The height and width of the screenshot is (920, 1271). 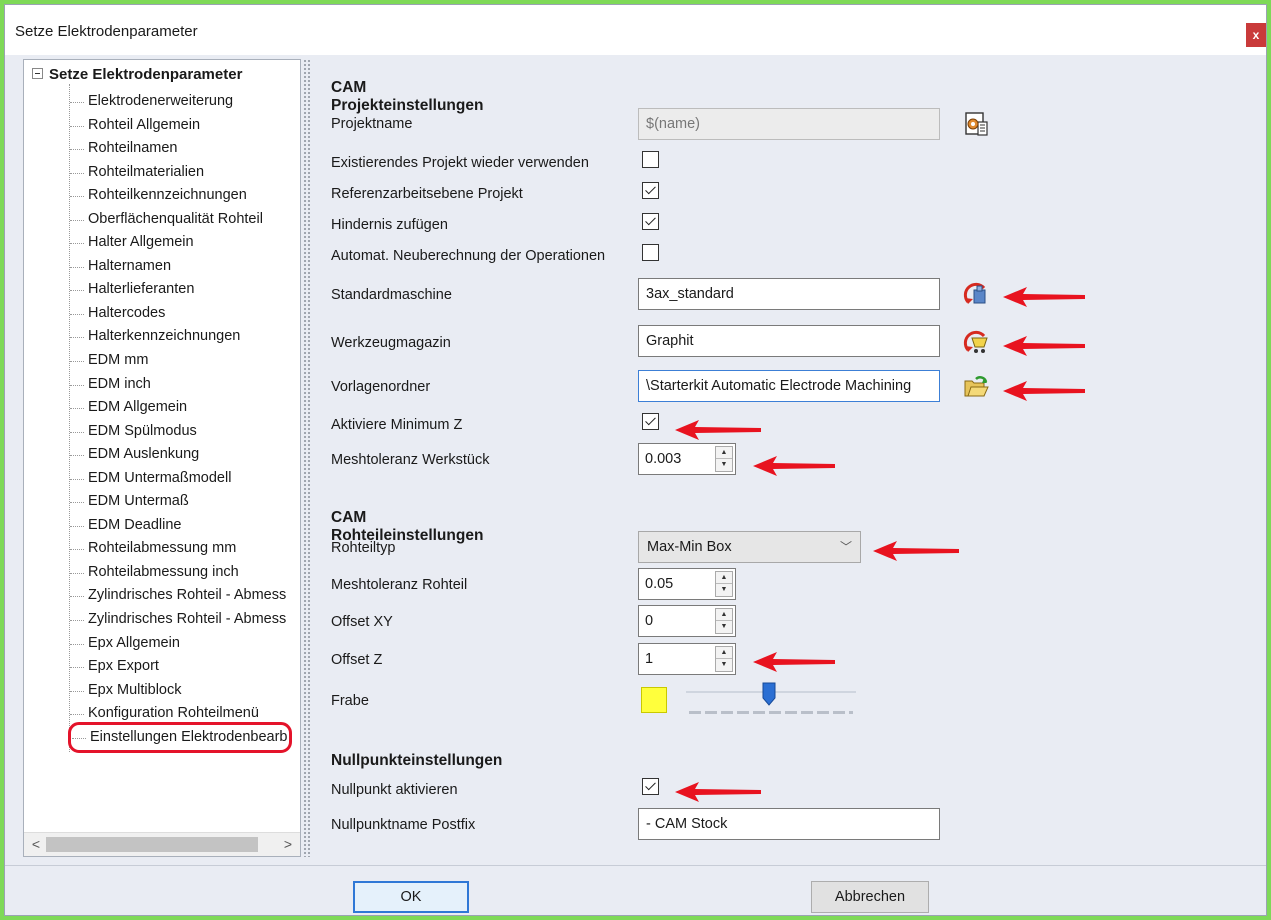 What do you see at coordinates (179, 267) in the screenshot?
I see `tree-item: Halternamen` at bounding box center [179, 267].